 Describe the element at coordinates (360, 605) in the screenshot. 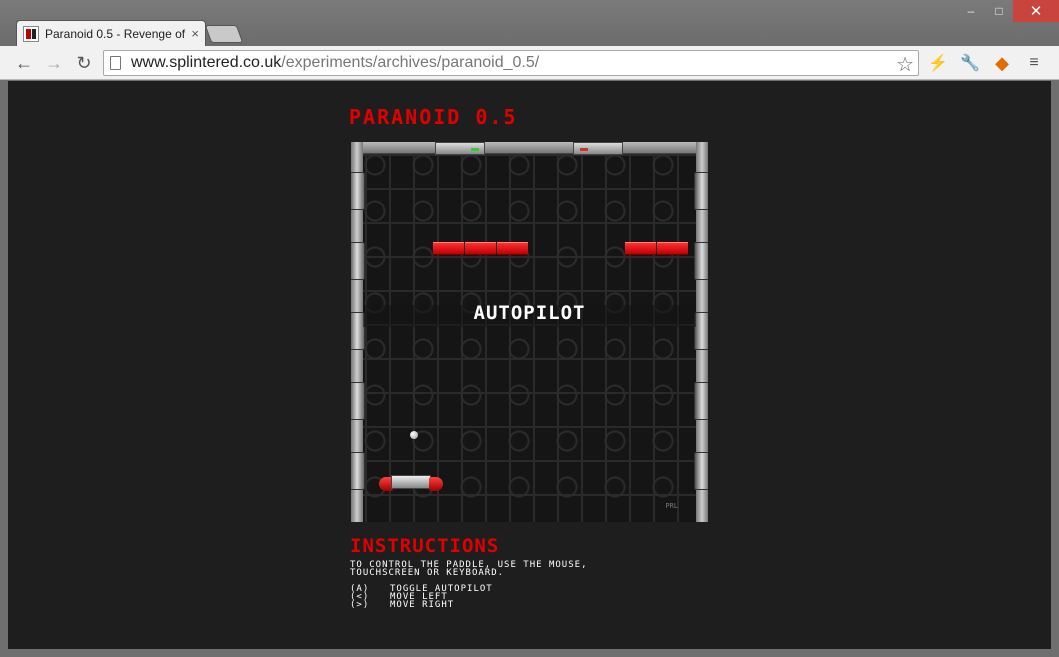

I see `key-label: (>)` at that location.